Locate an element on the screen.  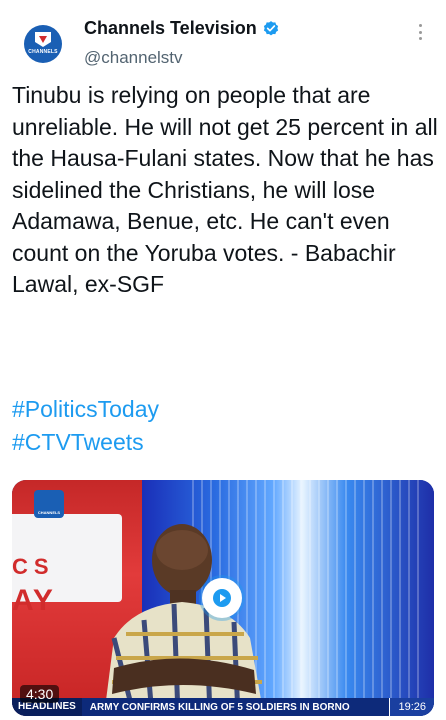
more-options-icon is located at coordinates (420, 32).